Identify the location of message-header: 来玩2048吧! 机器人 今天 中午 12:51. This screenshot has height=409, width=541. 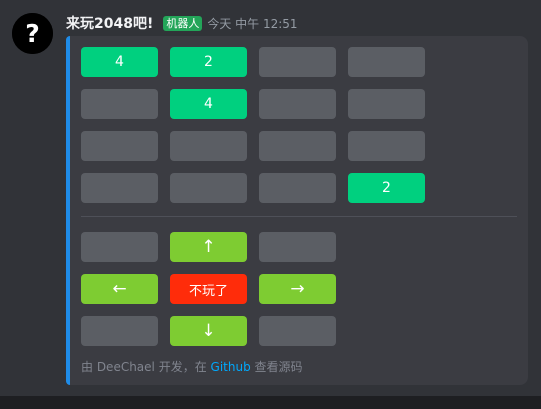
(182, 23).